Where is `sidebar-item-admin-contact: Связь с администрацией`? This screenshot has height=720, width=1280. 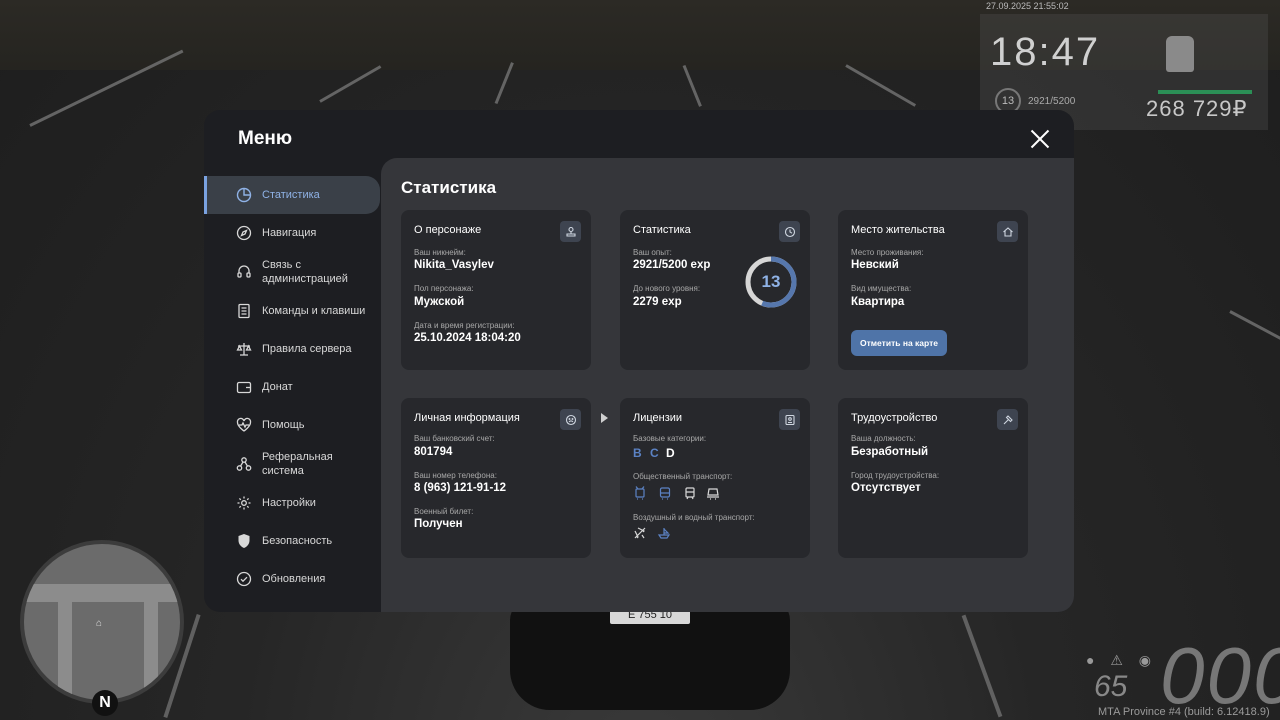
sidebar-item-admin-contact: Связь с администрацией is located at coordinates (292, 272).